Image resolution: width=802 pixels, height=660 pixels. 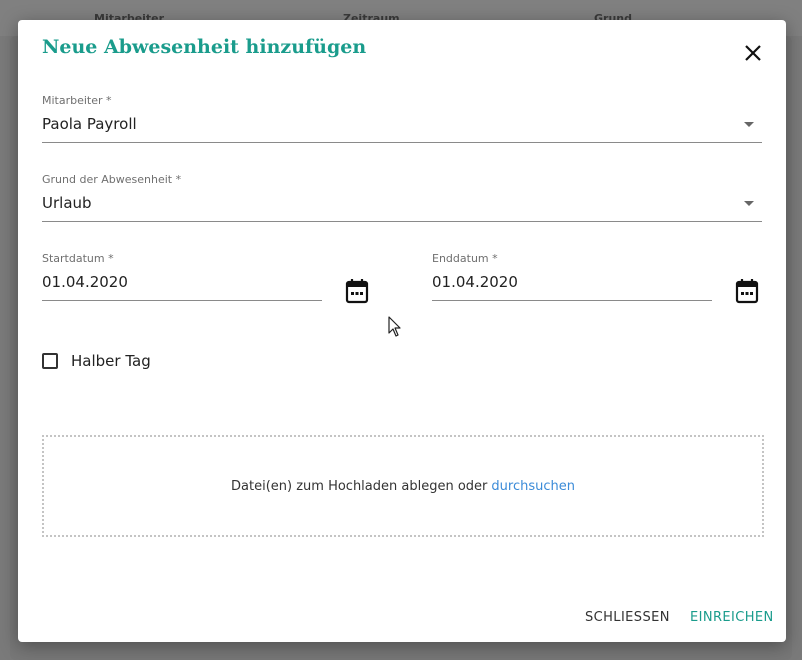 What do you see at coordinates (85, 282) in the screenshot?
I see `start-date-value: 01.04.2020` at bounding box center [85, 282].